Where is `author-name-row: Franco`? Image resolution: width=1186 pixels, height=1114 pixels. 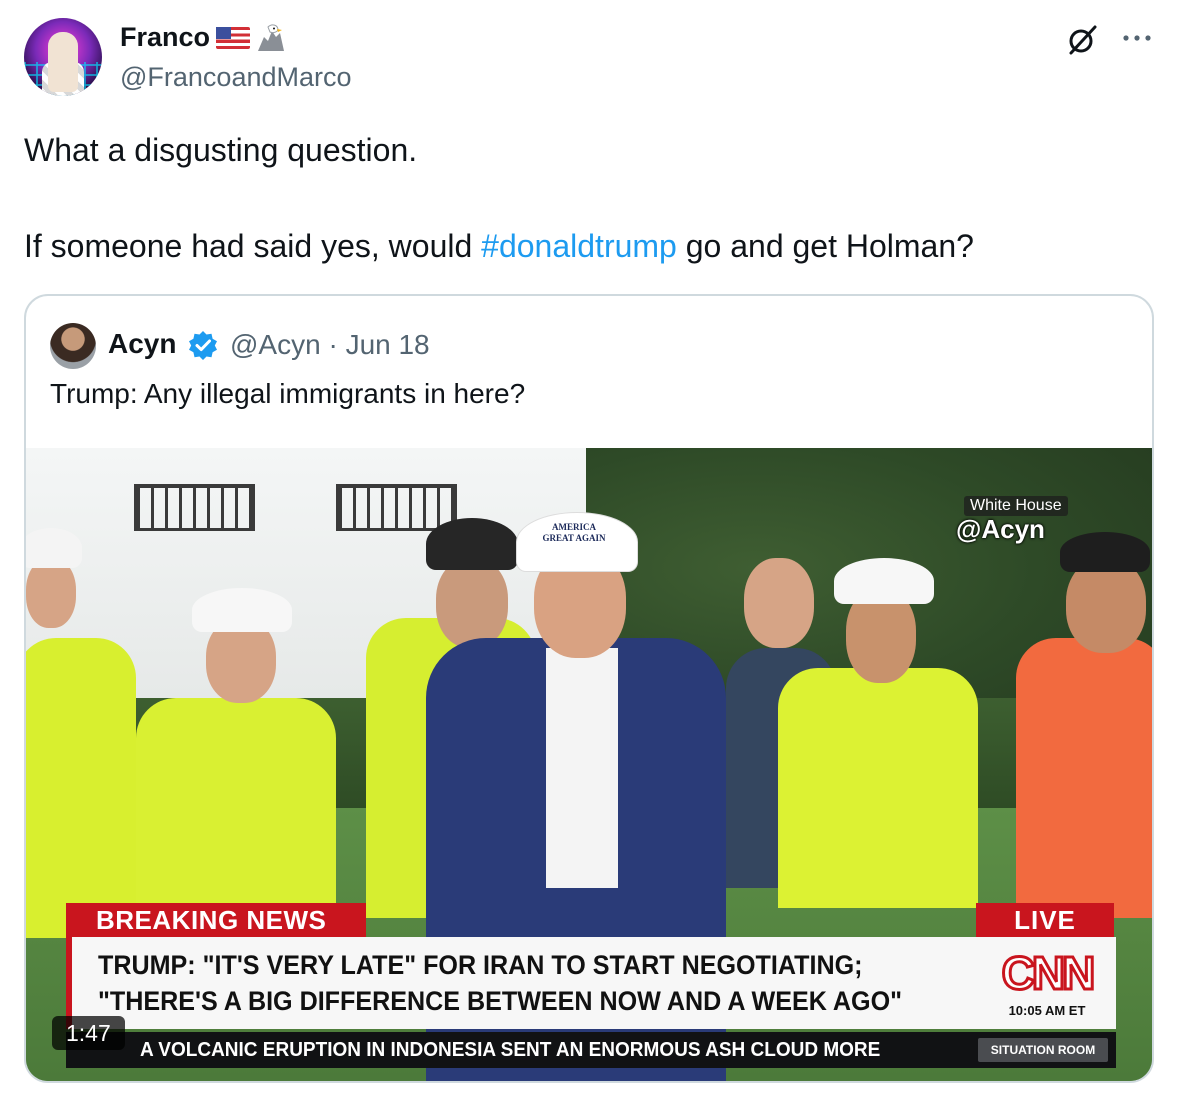 author-name-row: Franco is located at coordinates (204, 37).